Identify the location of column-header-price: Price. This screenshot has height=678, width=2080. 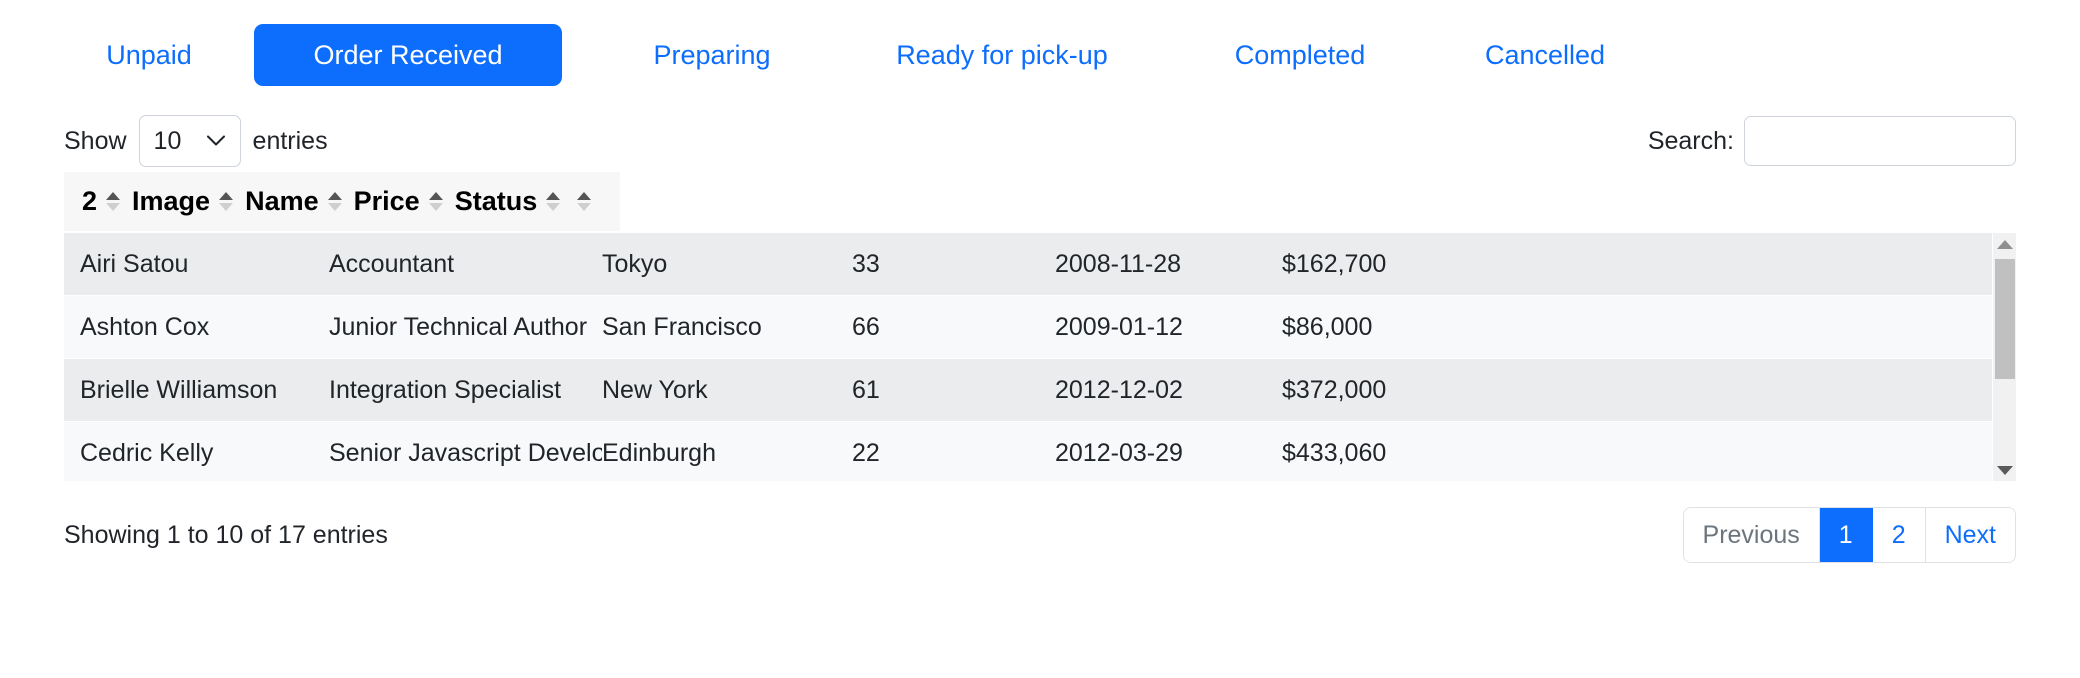
(398, 201).